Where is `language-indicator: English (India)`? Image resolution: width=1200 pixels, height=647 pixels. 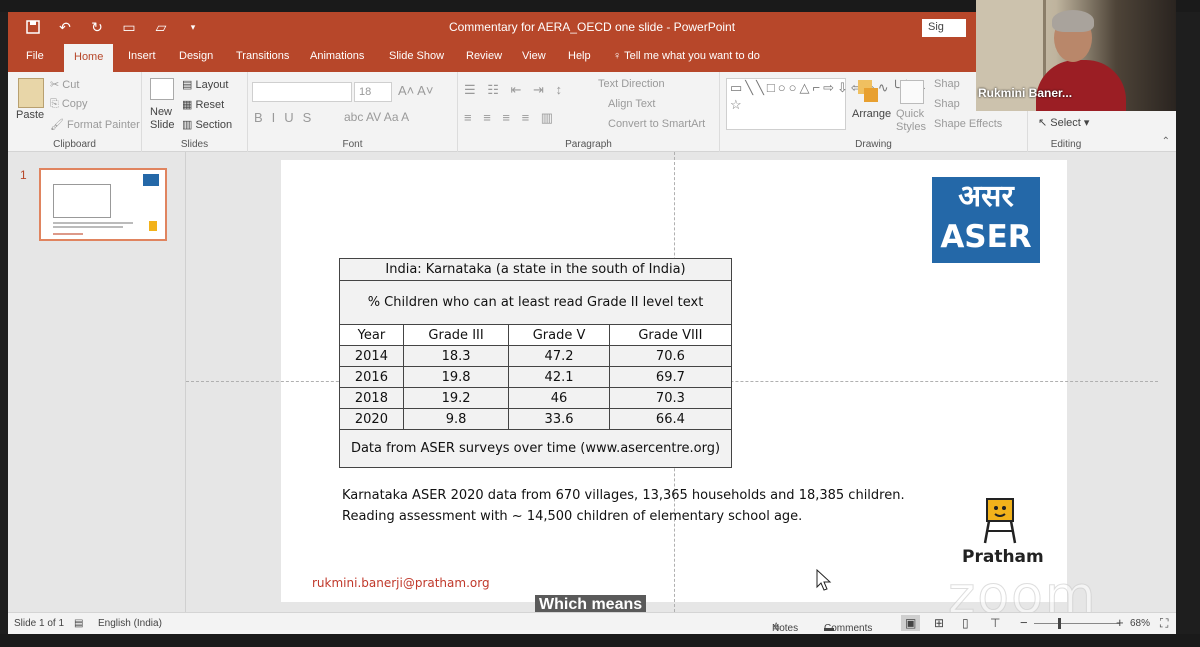
language-indicator: English (India) is located at coordinates (130, 623).